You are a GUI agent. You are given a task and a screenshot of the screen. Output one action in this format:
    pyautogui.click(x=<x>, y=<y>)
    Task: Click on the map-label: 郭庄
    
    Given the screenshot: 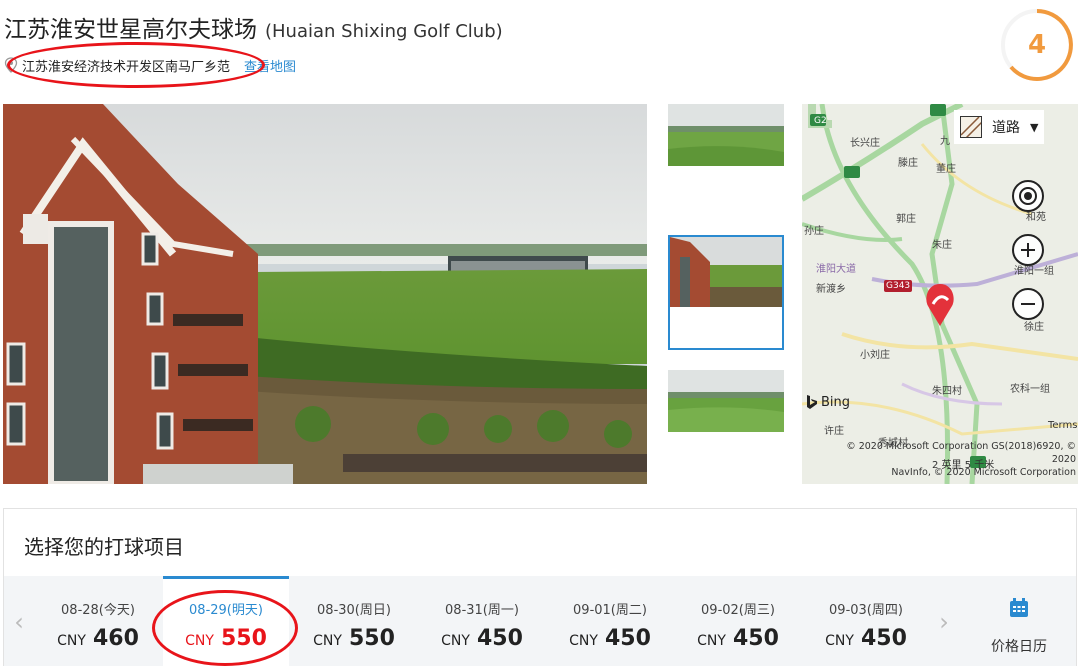 What is the action you would take?
    pyautogui.click(x=906, y=219)
    